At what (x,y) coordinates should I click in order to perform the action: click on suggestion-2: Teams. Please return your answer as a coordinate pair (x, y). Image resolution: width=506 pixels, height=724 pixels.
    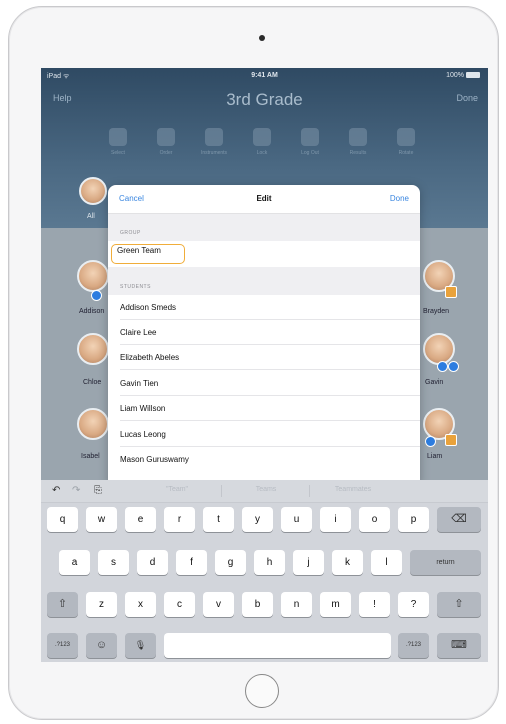
    Looking at the image, I should click on (266, 489).